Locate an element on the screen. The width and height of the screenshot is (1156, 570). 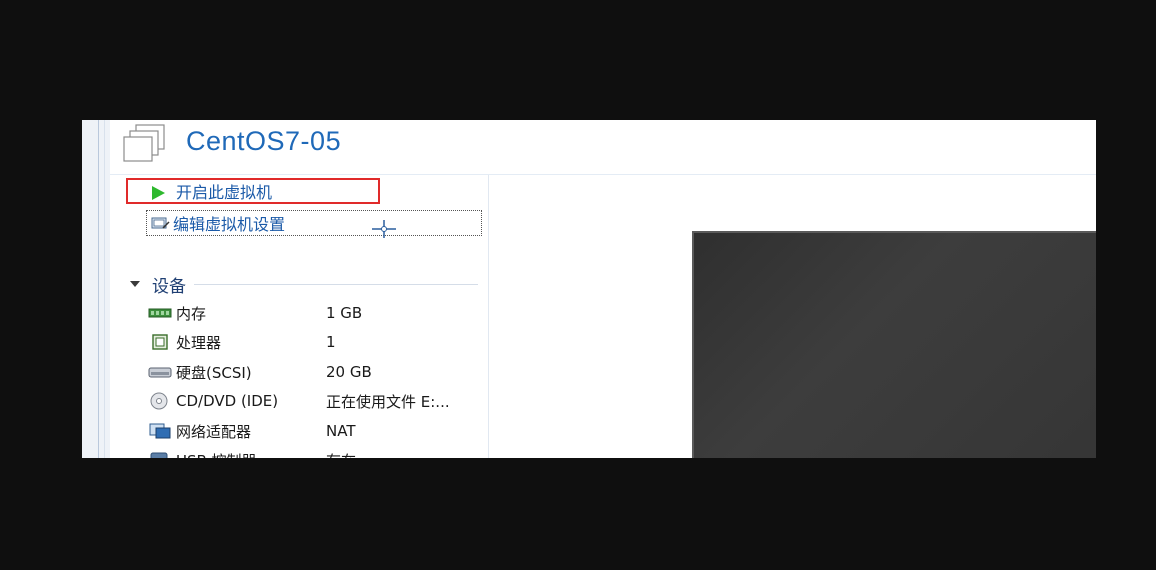
virtual-machine-icon is located at coordinates (144, 143).